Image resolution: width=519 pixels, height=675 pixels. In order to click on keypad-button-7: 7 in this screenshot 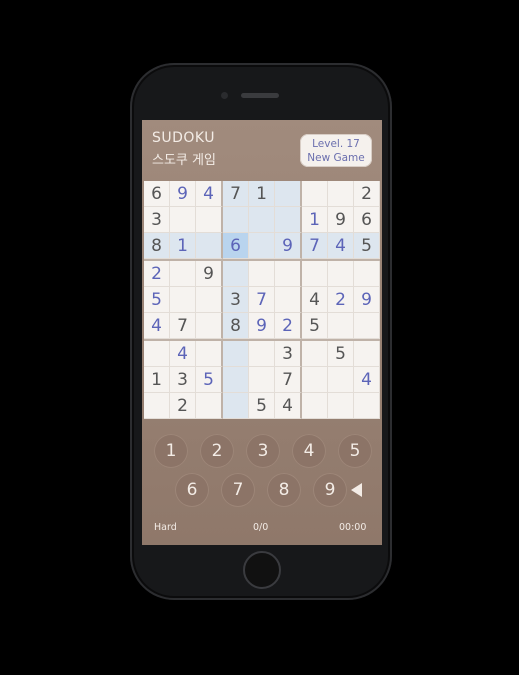, I will do `click(238, 490)`.